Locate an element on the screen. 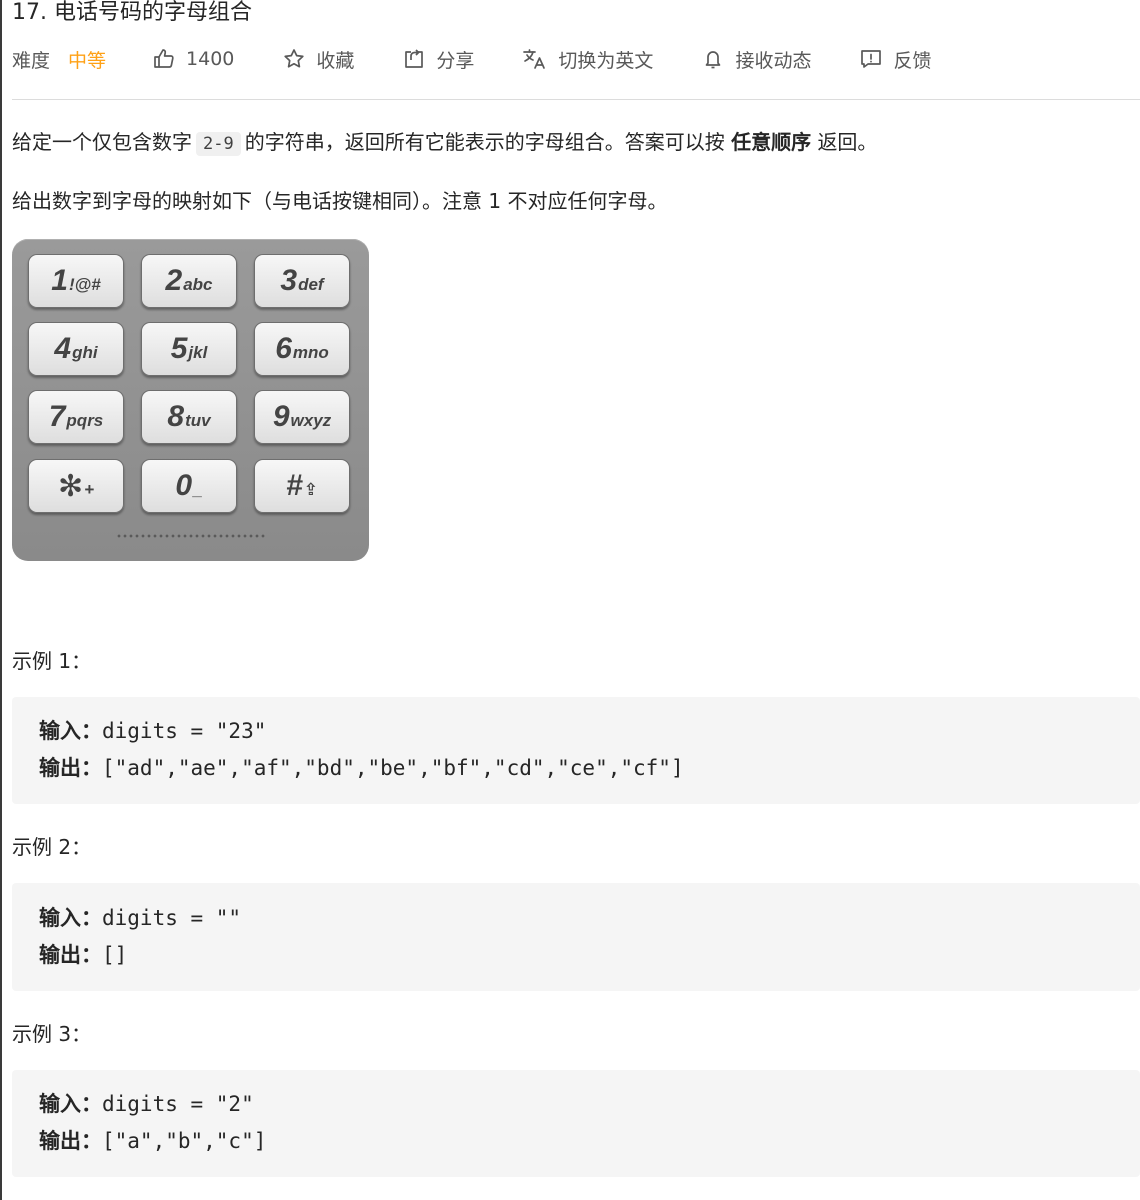 This screenshot has width=1140, height=1200. problem-meta-bar: 难度 中等 1400 收藏 分享 切换为英文 接收动态 反馈 is located at coordinates (471, 59).